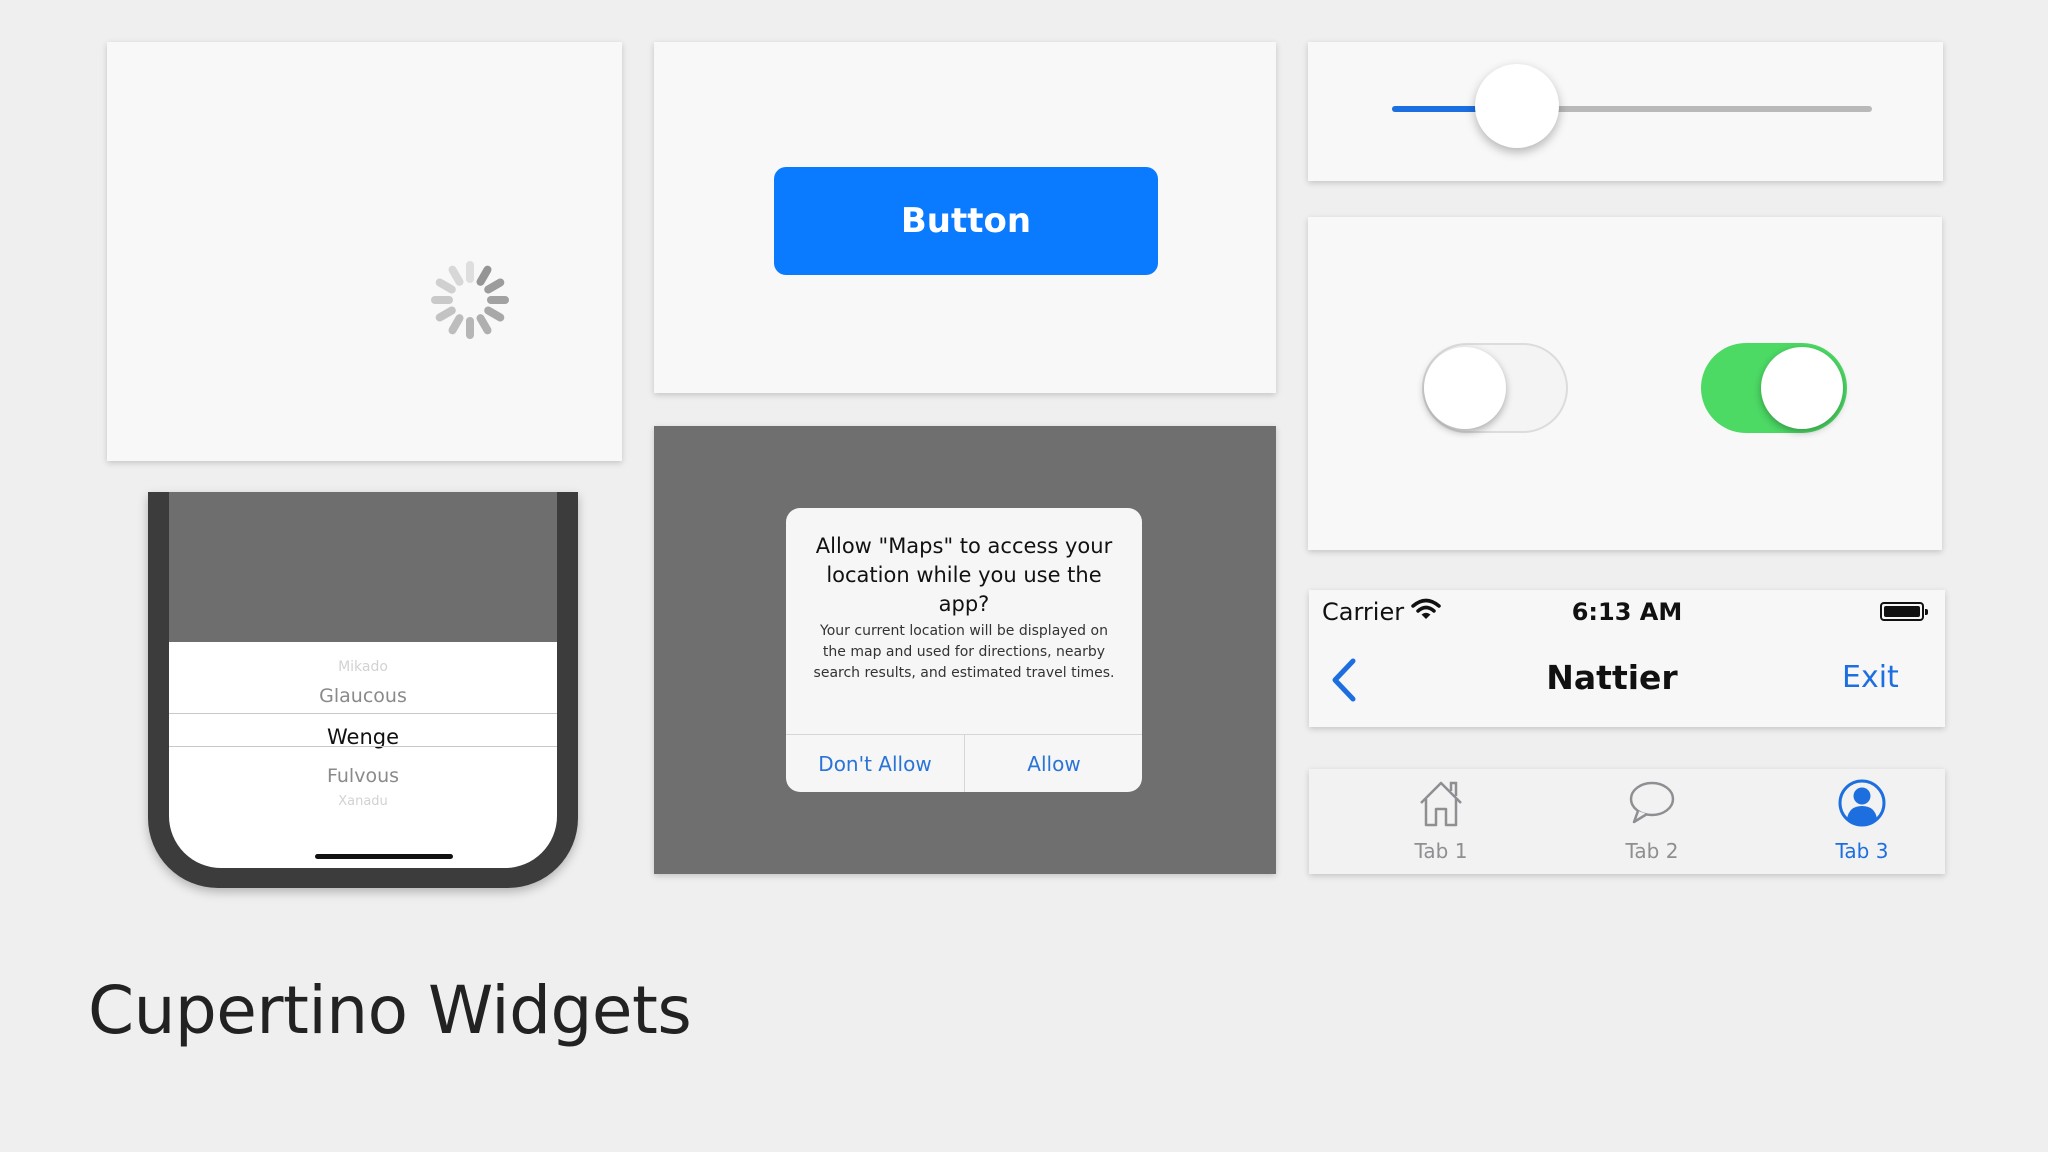 This screenshot has width=2048, height=1152. I want to click on slider-card, so click(1625, 111).